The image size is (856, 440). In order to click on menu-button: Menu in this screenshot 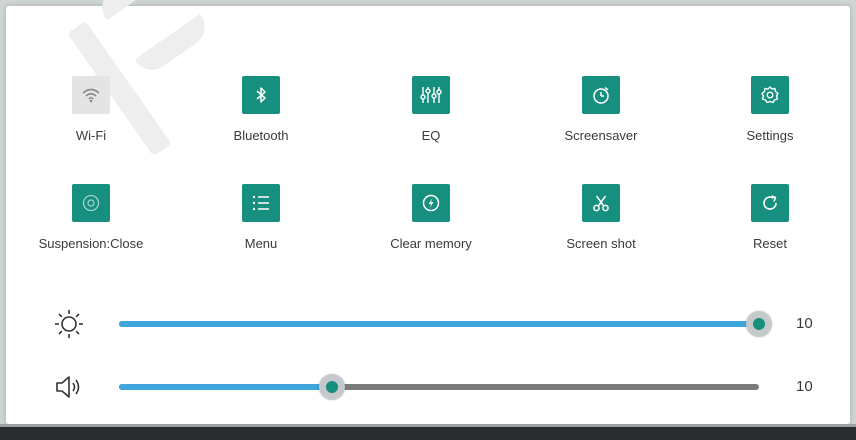, I will do `click(261, 229)`.